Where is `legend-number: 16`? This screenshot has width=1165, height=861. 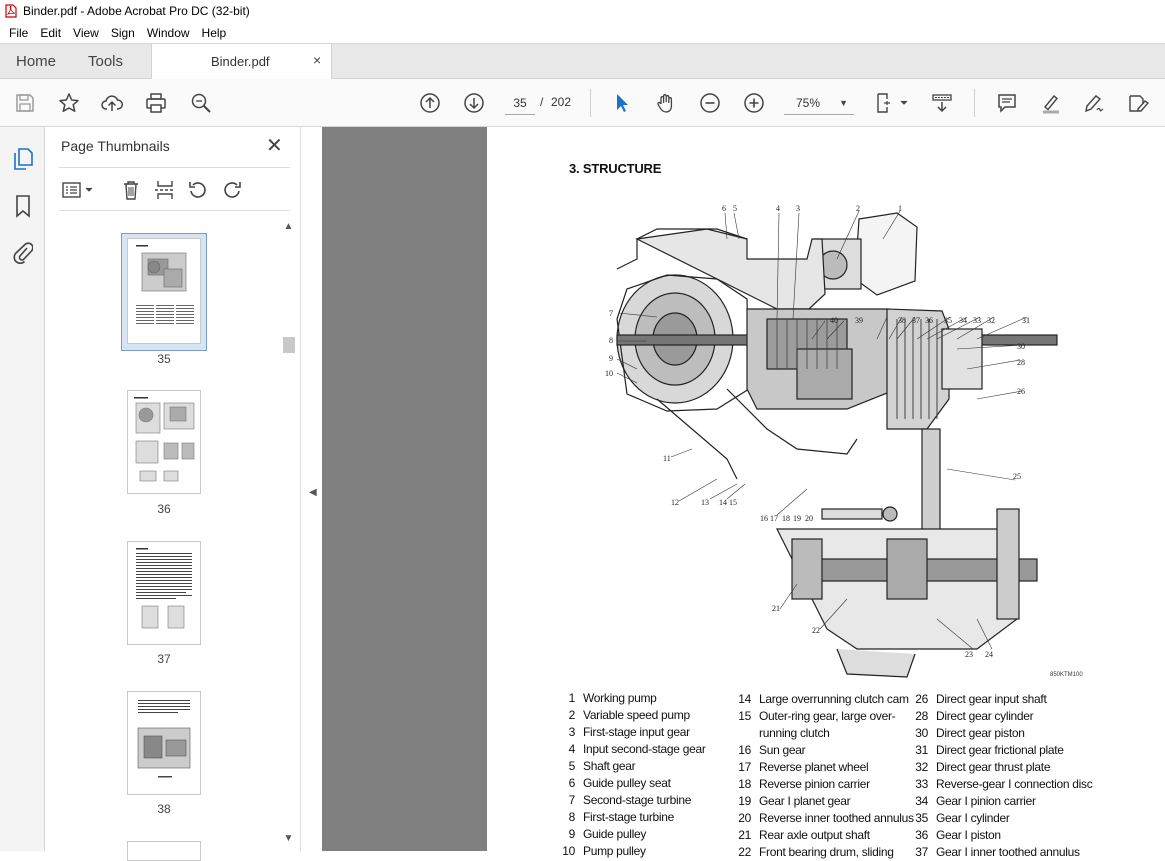 legend-number: 16 is located at coordinates (744, 750).